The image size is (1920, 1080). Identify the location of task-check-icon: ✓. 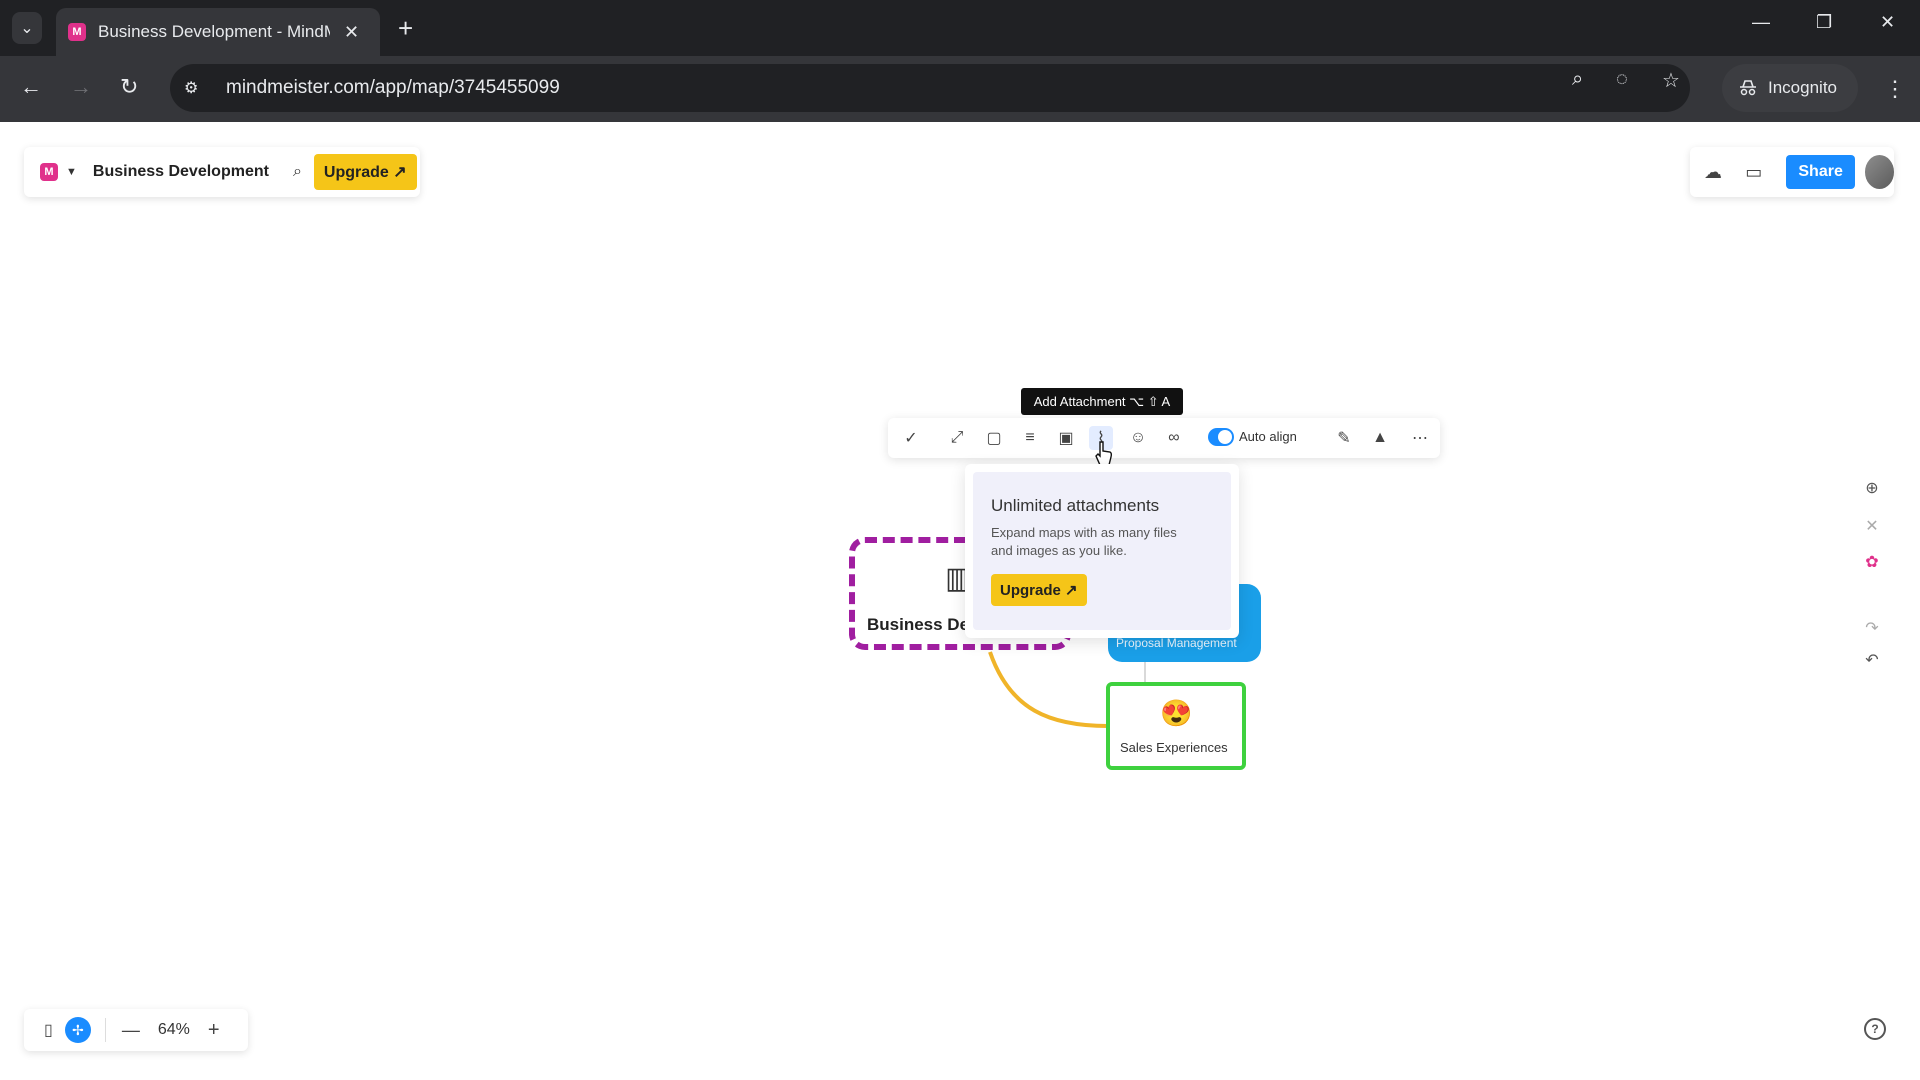
(911, 438).